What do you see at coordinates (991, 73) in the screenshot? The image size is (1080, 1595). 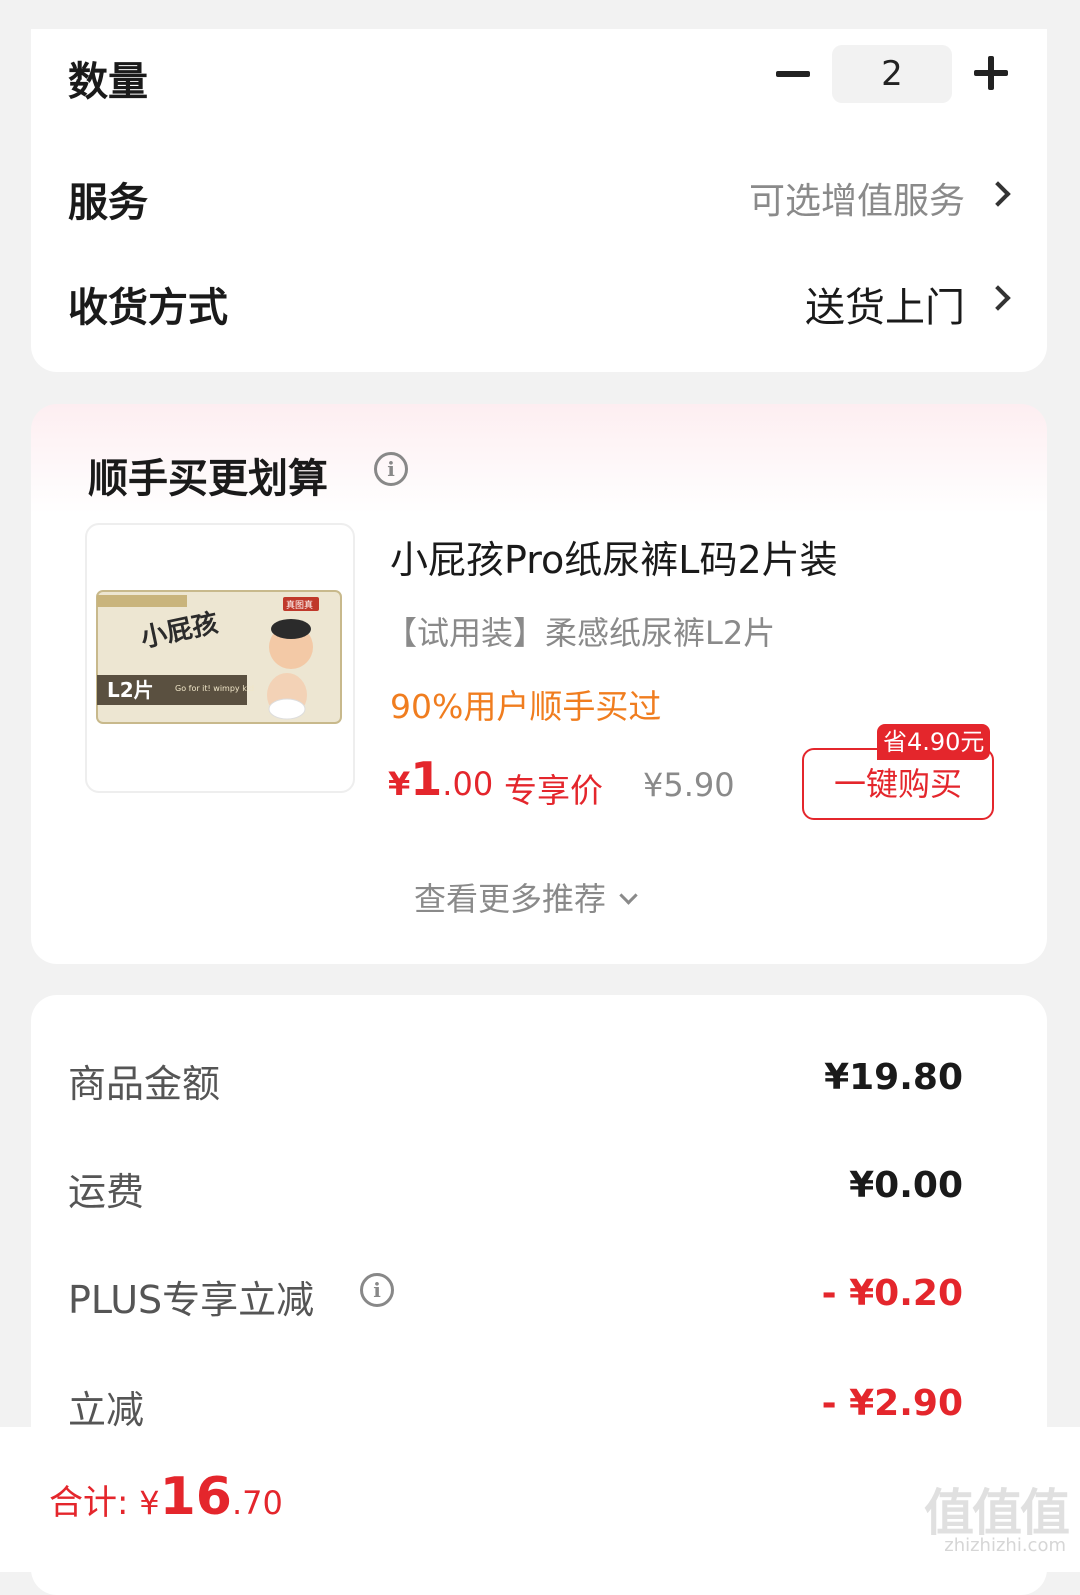 I see `quantity-increase-button` at bounding box center [991, 73].